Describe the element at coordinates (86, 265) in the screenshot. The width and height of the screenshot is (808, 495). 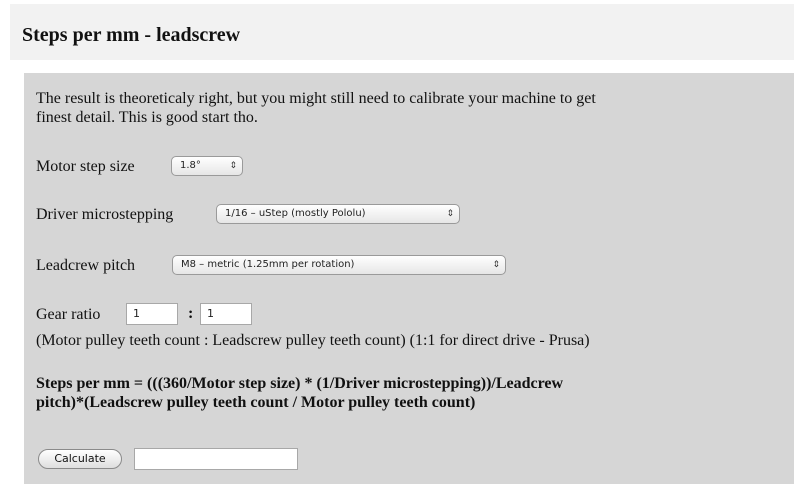
I see `pitch-label: Leadcrew pitch` at that location.